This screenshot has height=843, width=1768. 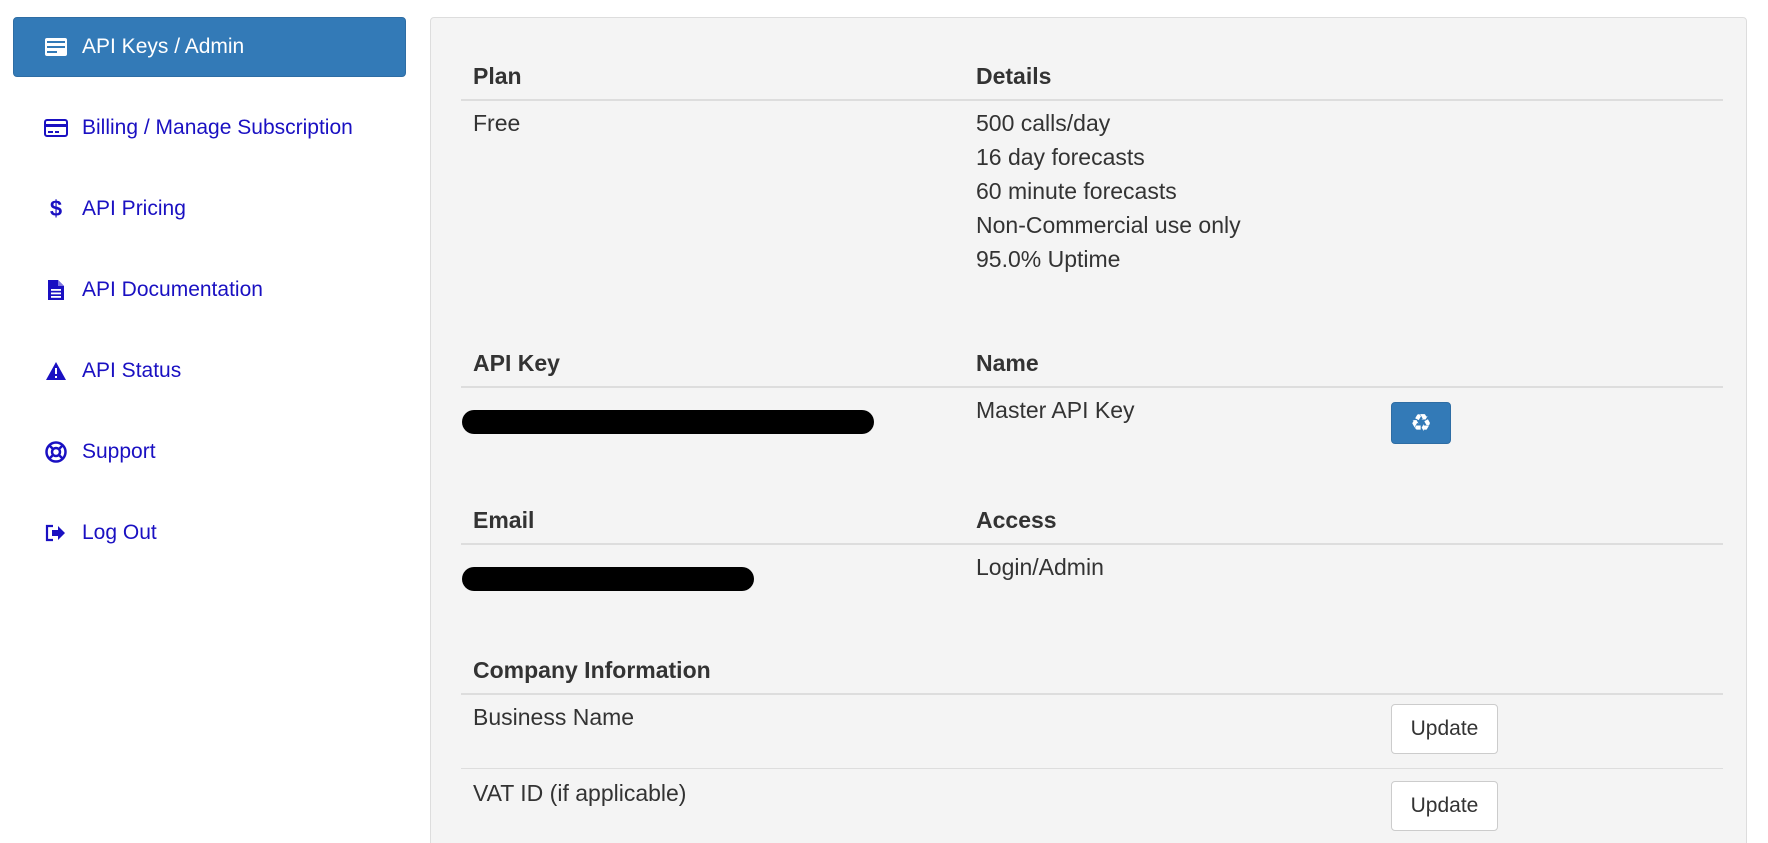 I want to click on sidebar-item-api-pricing: $ API Pricing, so click(x=209, y=209).